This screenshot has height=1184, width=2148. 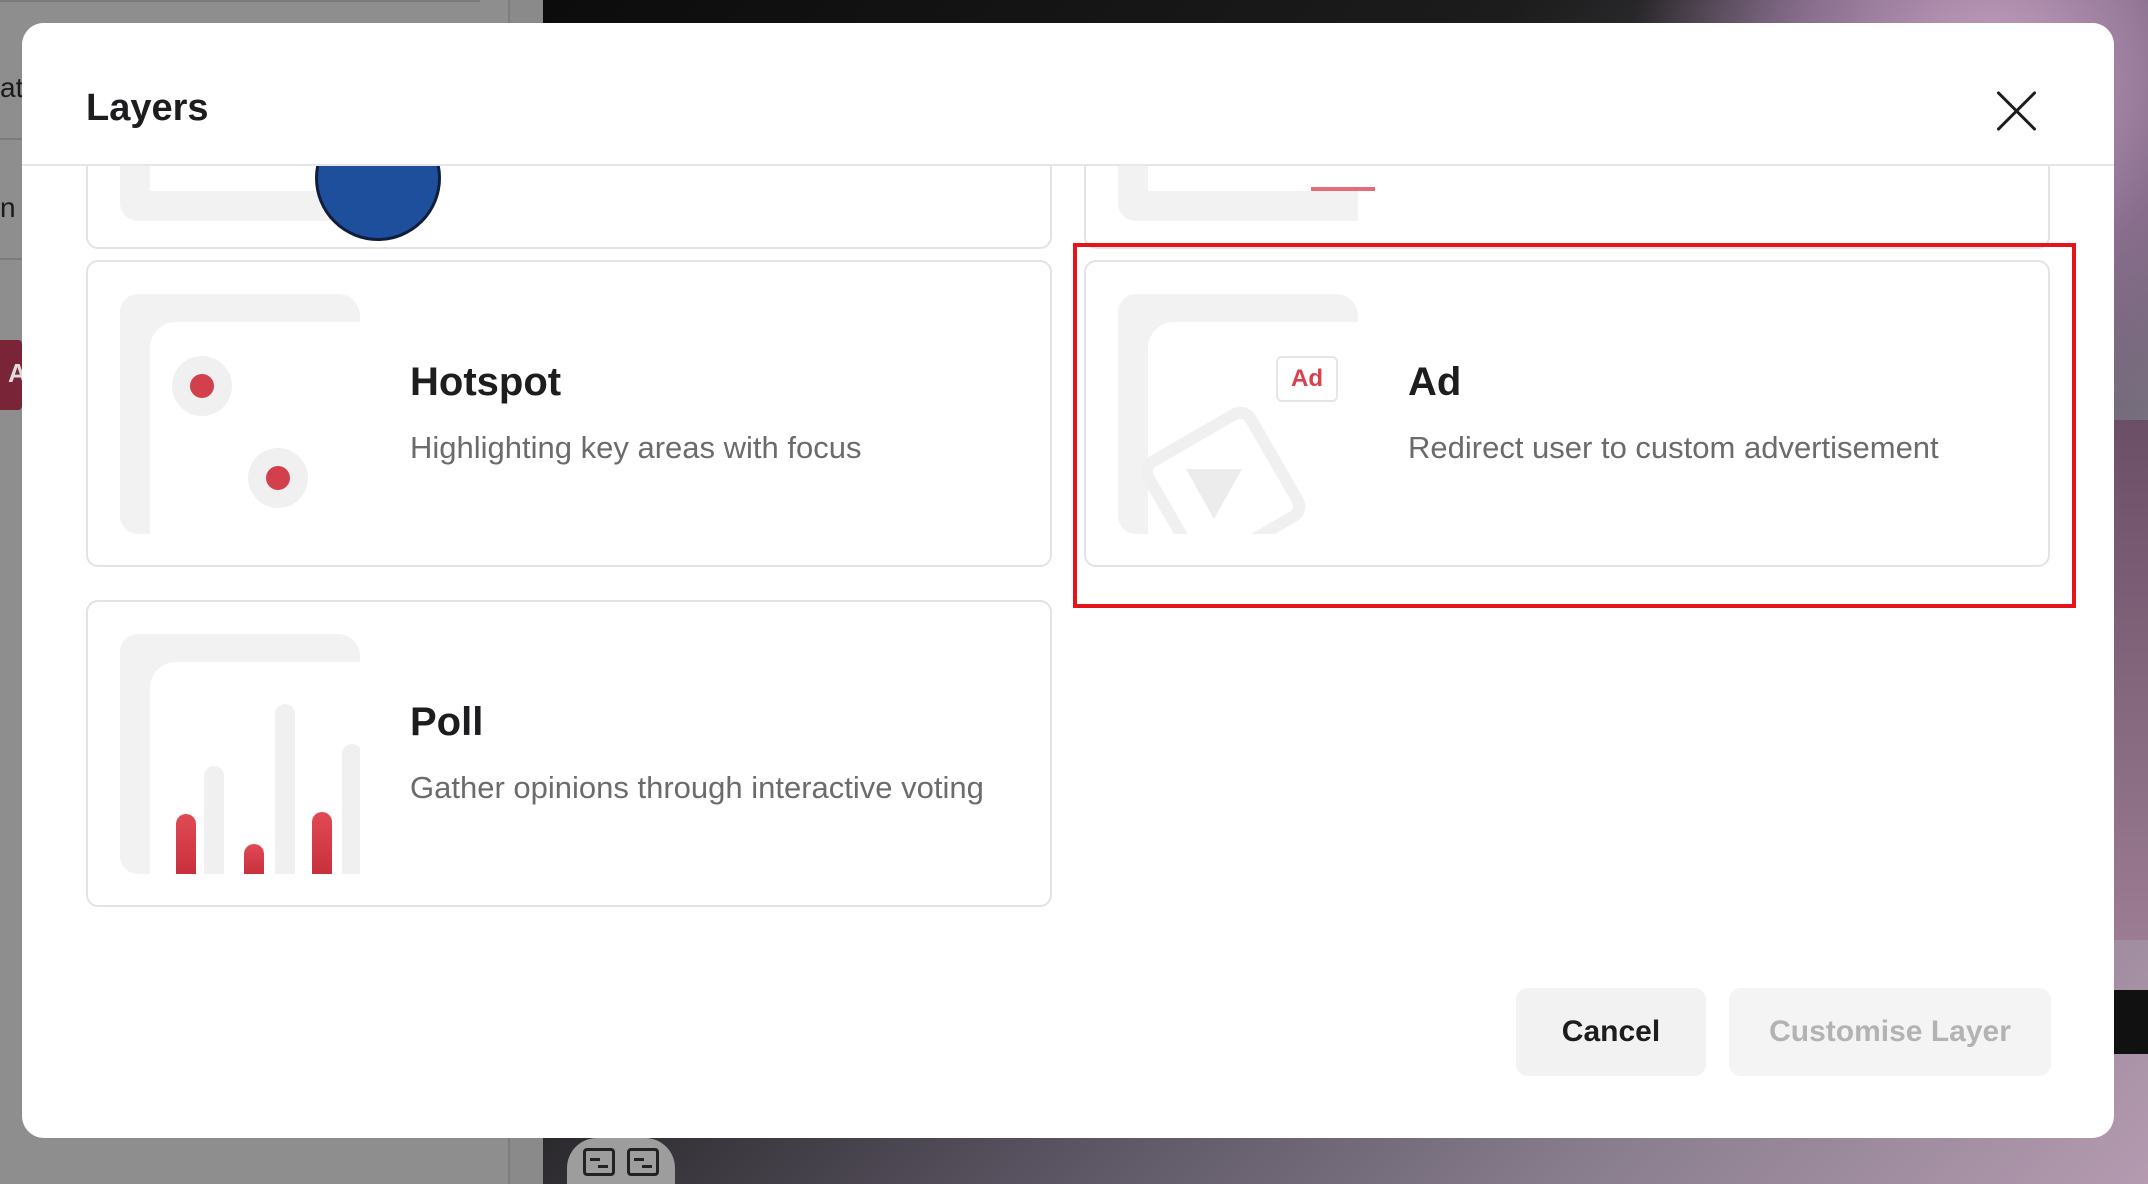 I want to click on modal-title: Layers, so click(x=147, y=108).